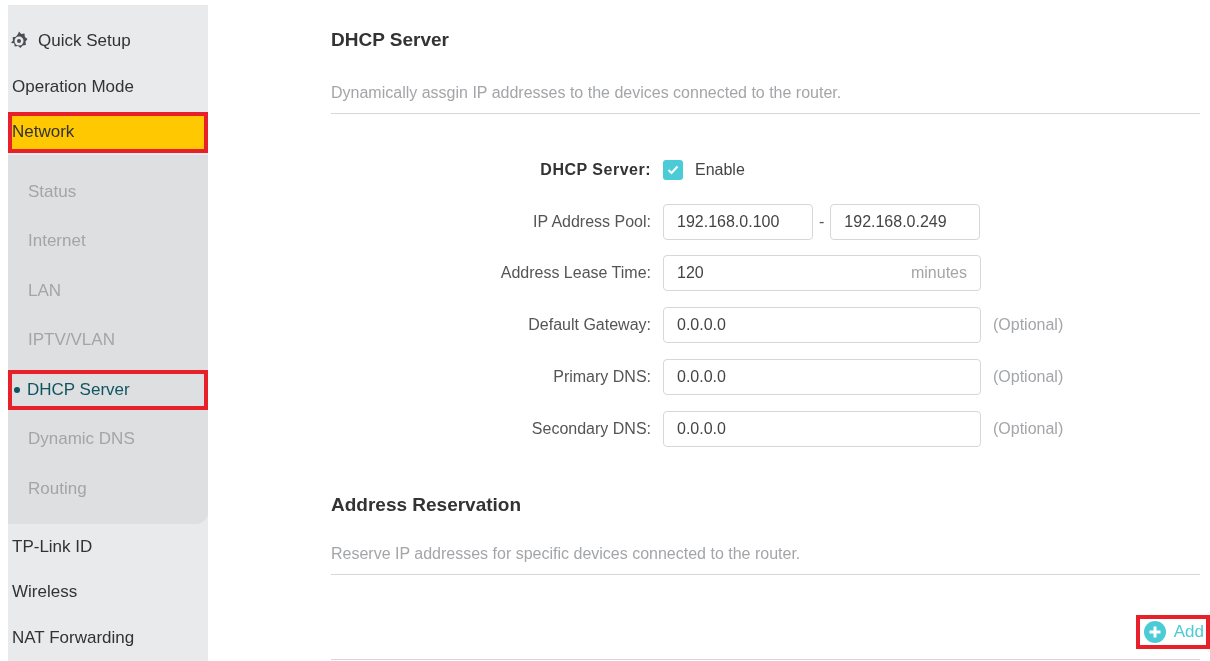 Image resolution: width=1210 pixels, height=661 pixels. What do you see at coordinates (108, 41) in the screenshot?
I see `sidebar-item: Quick Setup` at bounding box center [108, 41].